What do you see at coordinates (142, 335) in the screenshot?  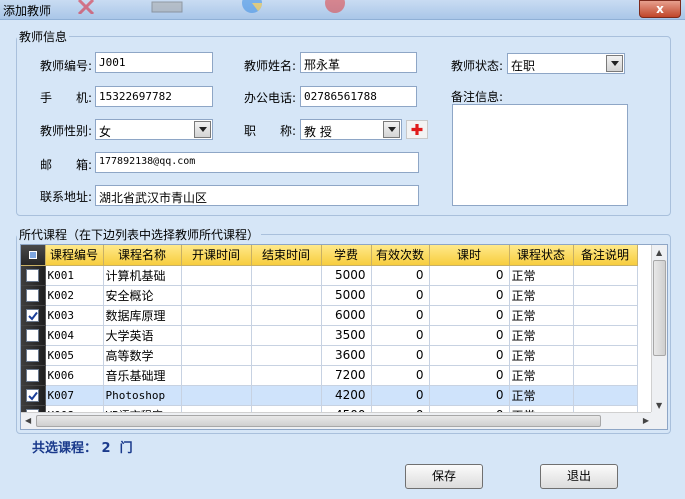 I see `cell-course-name: 大学英语` at bounding box center [142, 335].